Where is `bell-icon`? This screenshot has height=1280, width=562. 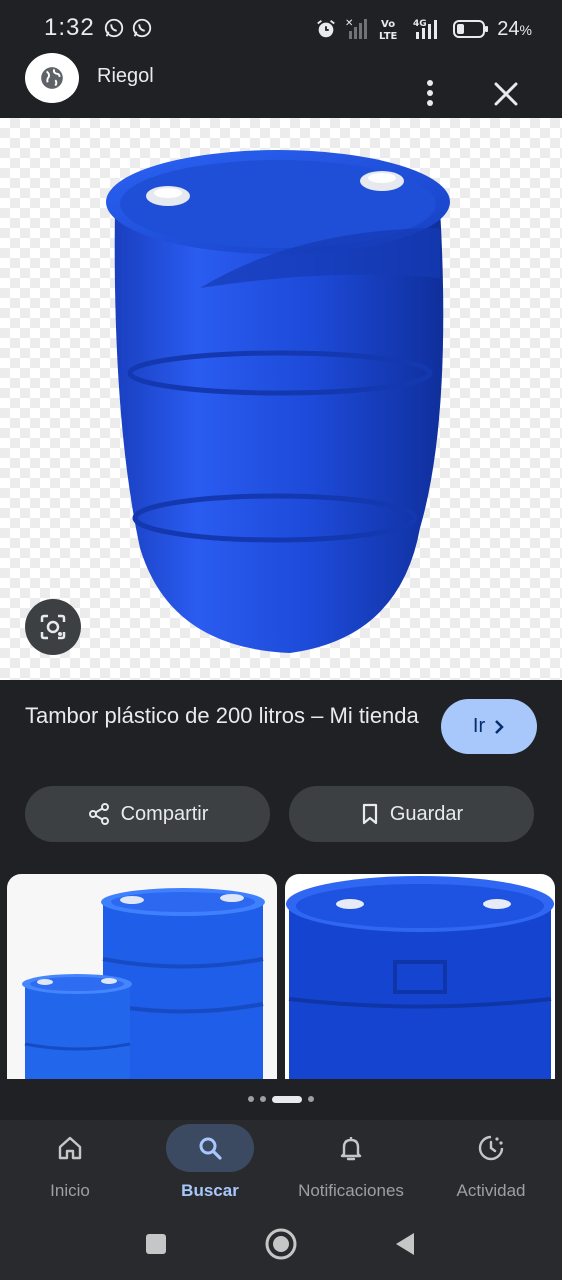
bell-icon is located at coordinates (351, 1149).